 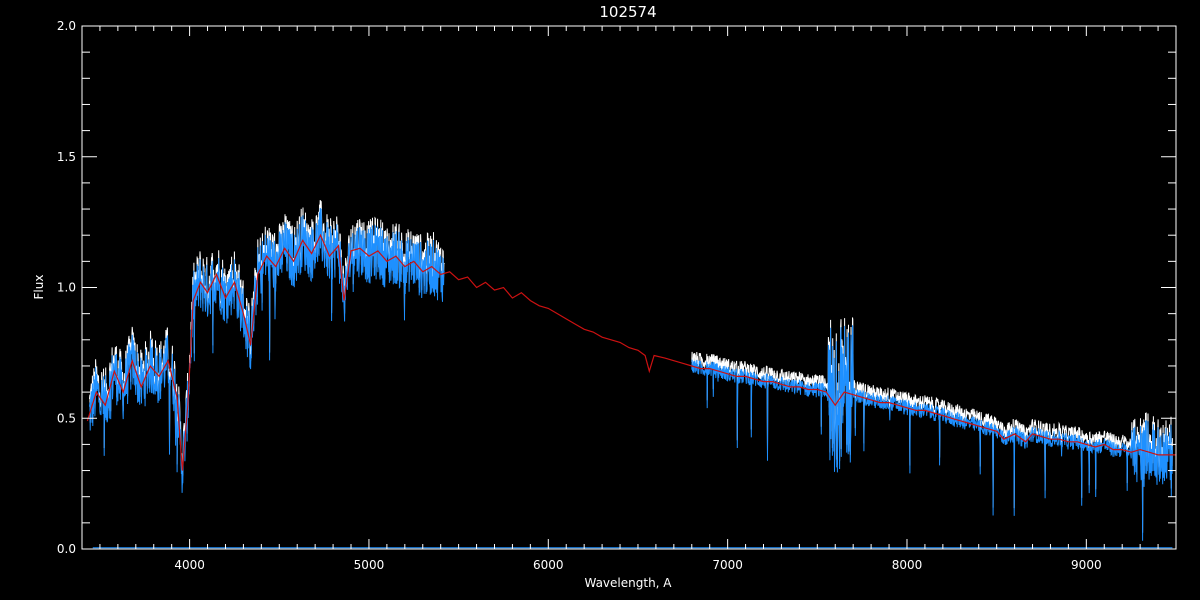 I want to click on y-tick-label: 1.0, so click(x=66, y=288).